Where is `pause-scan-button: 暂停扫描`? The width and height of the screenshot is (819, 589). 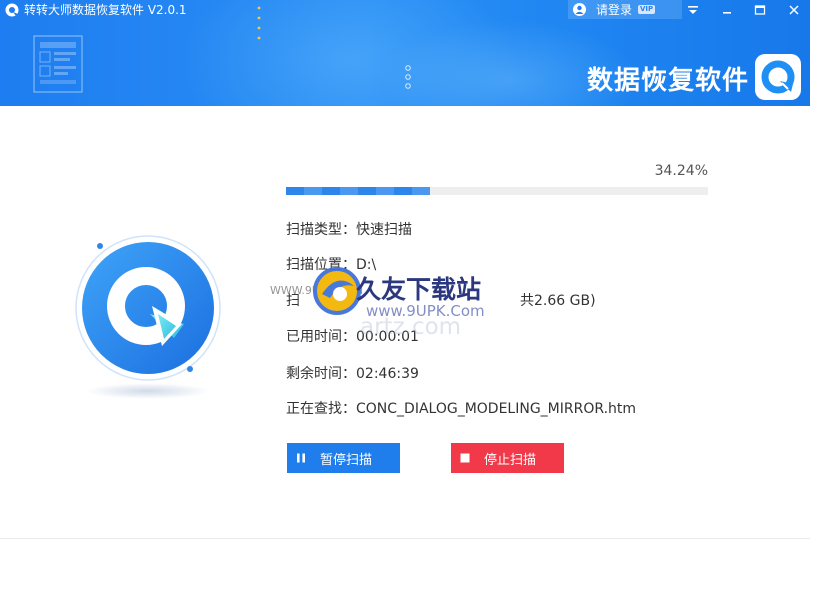 pause-scan-button: 暂停扫描 is located at coordinates (343, 458).